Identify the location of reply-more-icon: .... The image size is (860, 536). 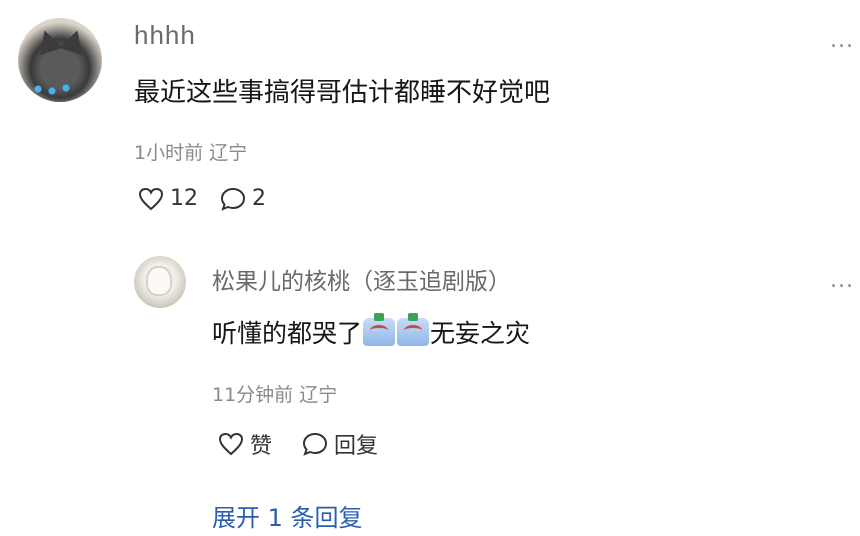
(842, 280).